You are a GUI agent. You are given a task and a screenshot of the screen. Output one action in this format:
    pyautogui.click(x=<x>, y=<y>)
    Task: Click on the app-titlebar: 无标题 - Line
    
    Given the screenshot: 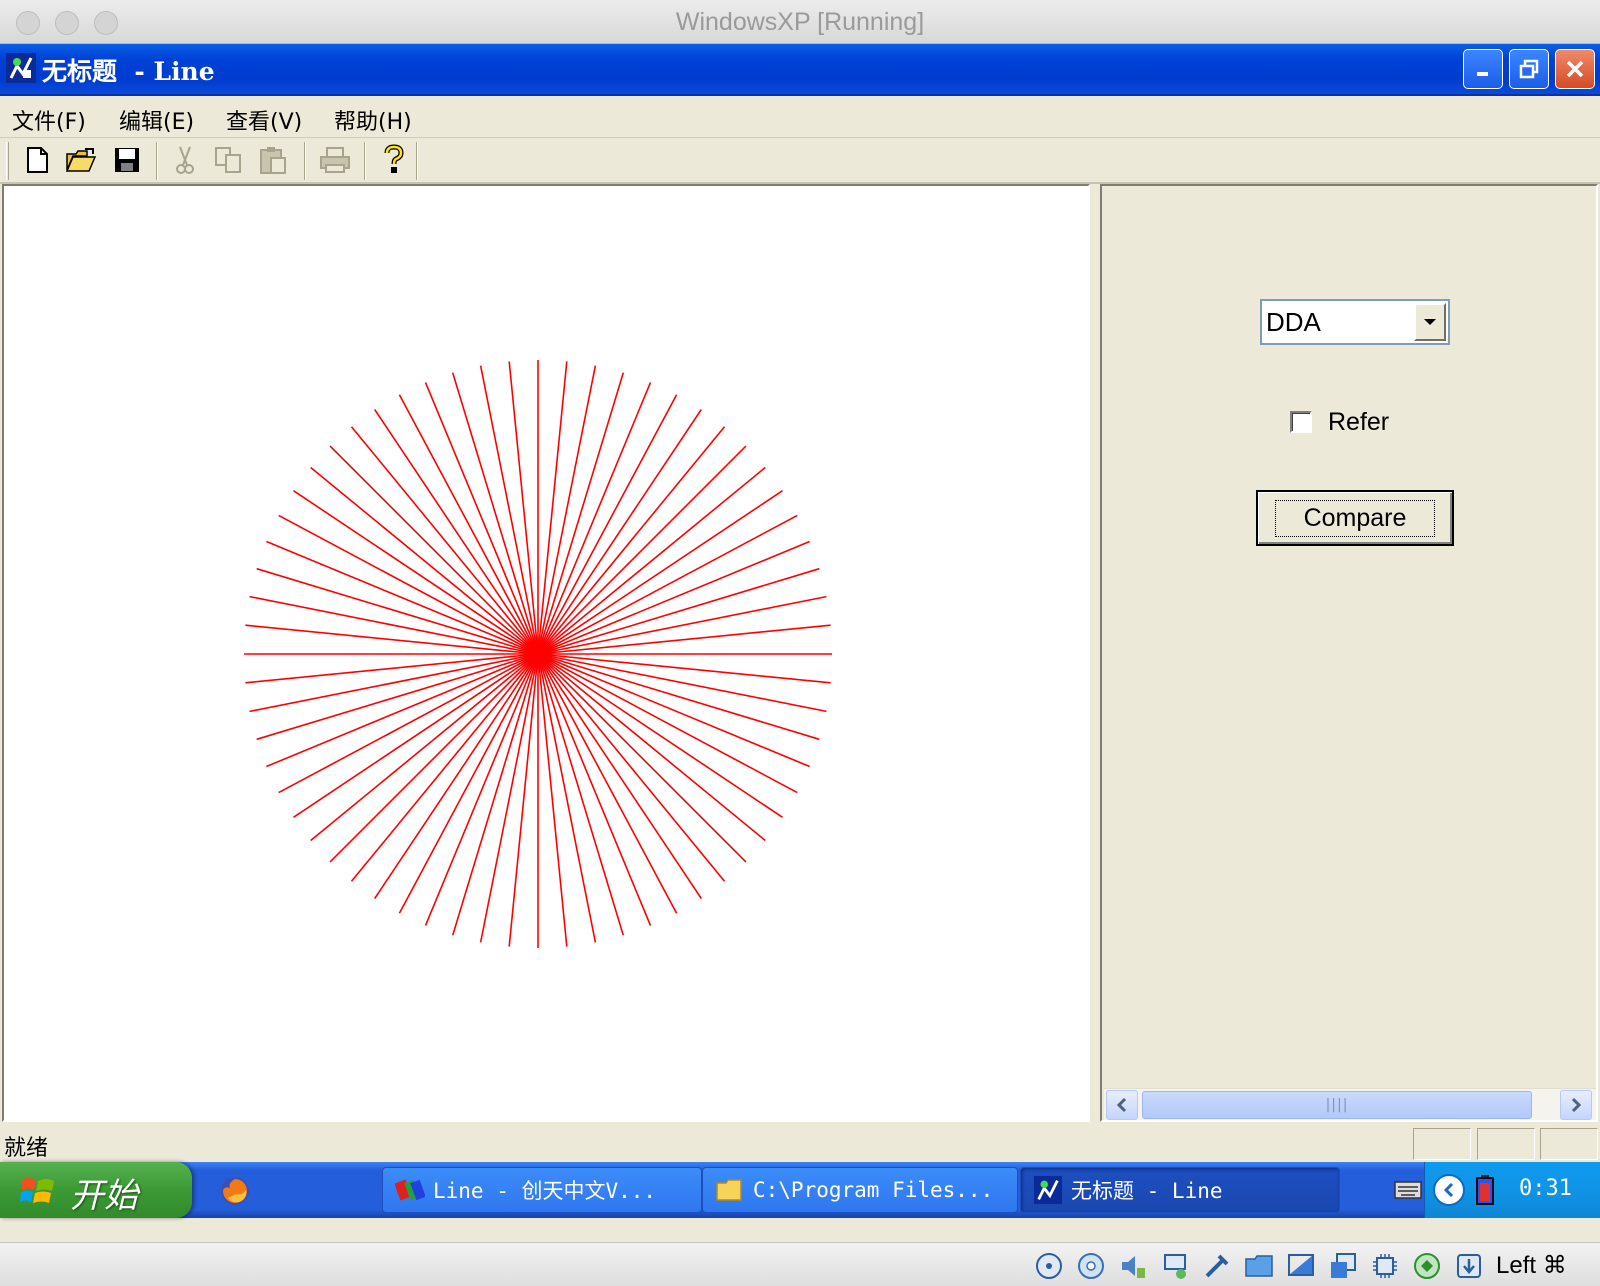 What is the action you would take?
    pyautogui.click(x=800, y=70)
    